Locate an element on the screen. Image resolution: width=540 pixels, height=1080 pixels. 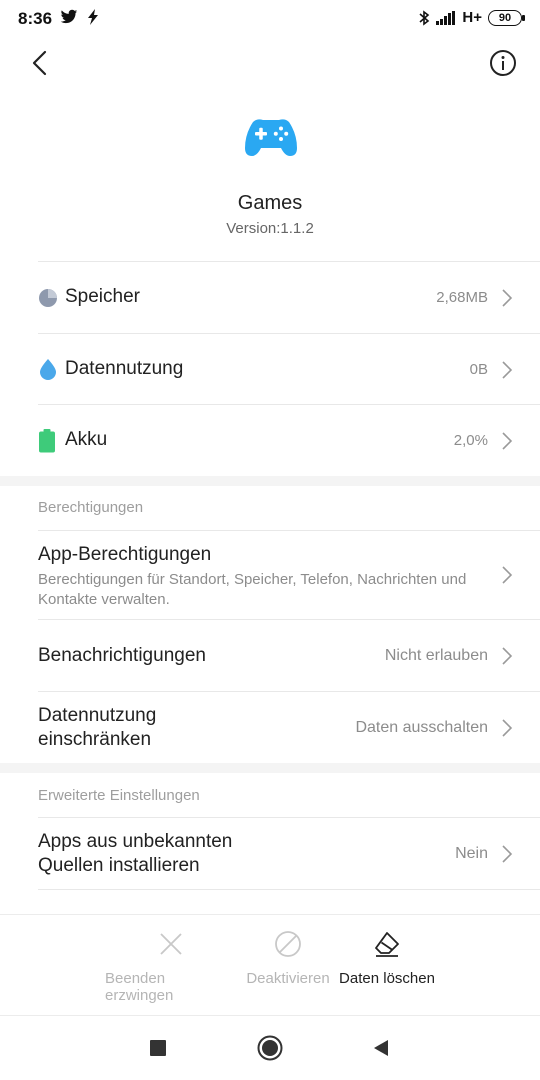
force-stop-button: Beenden erzwingen is located at coordinates (171, 967).